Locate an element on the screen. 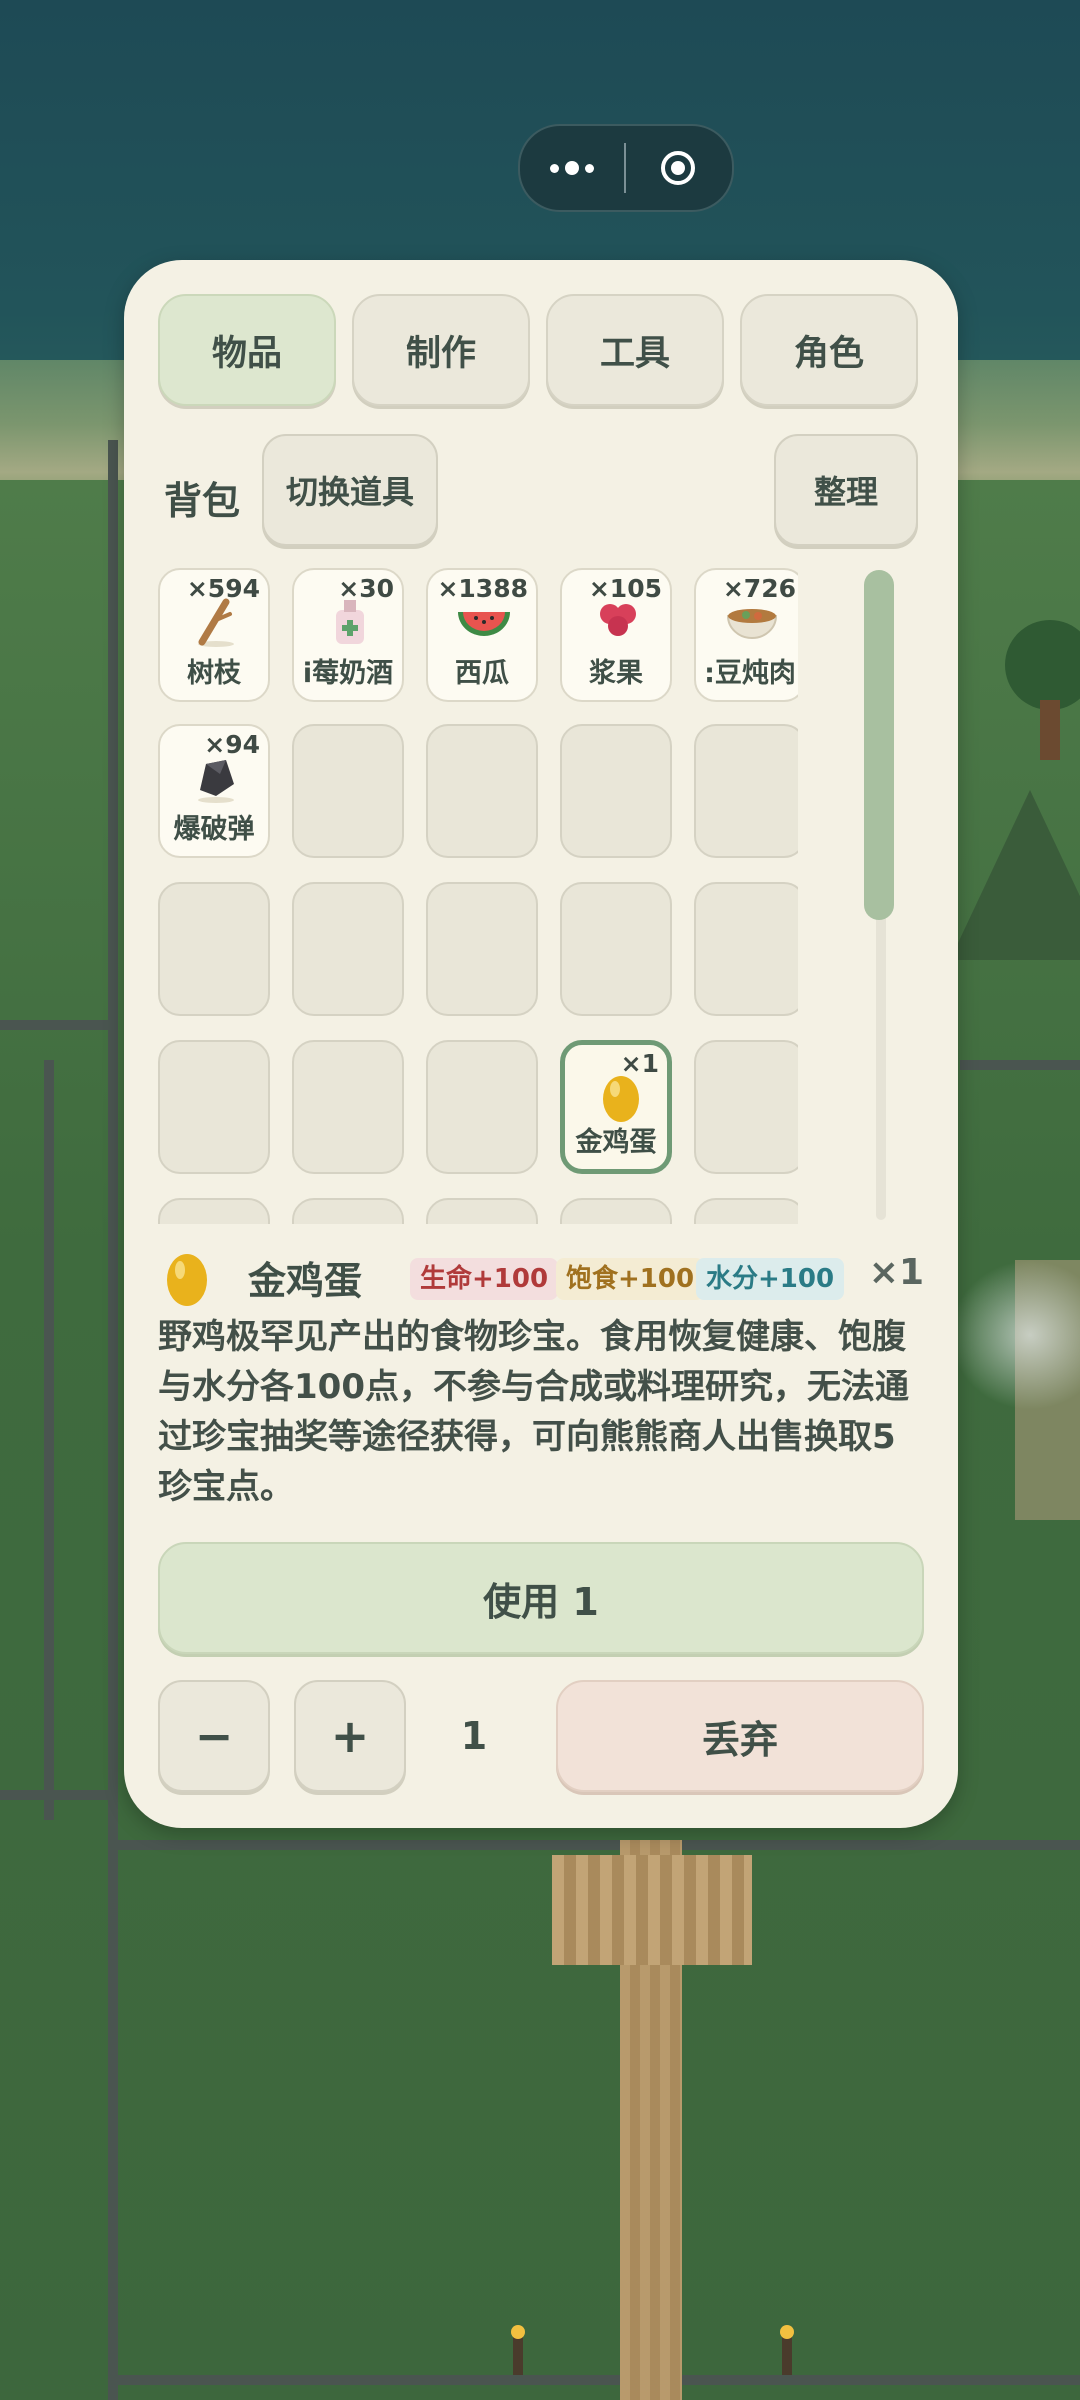  close-mini-program-button is located at coordinates (678, 168).